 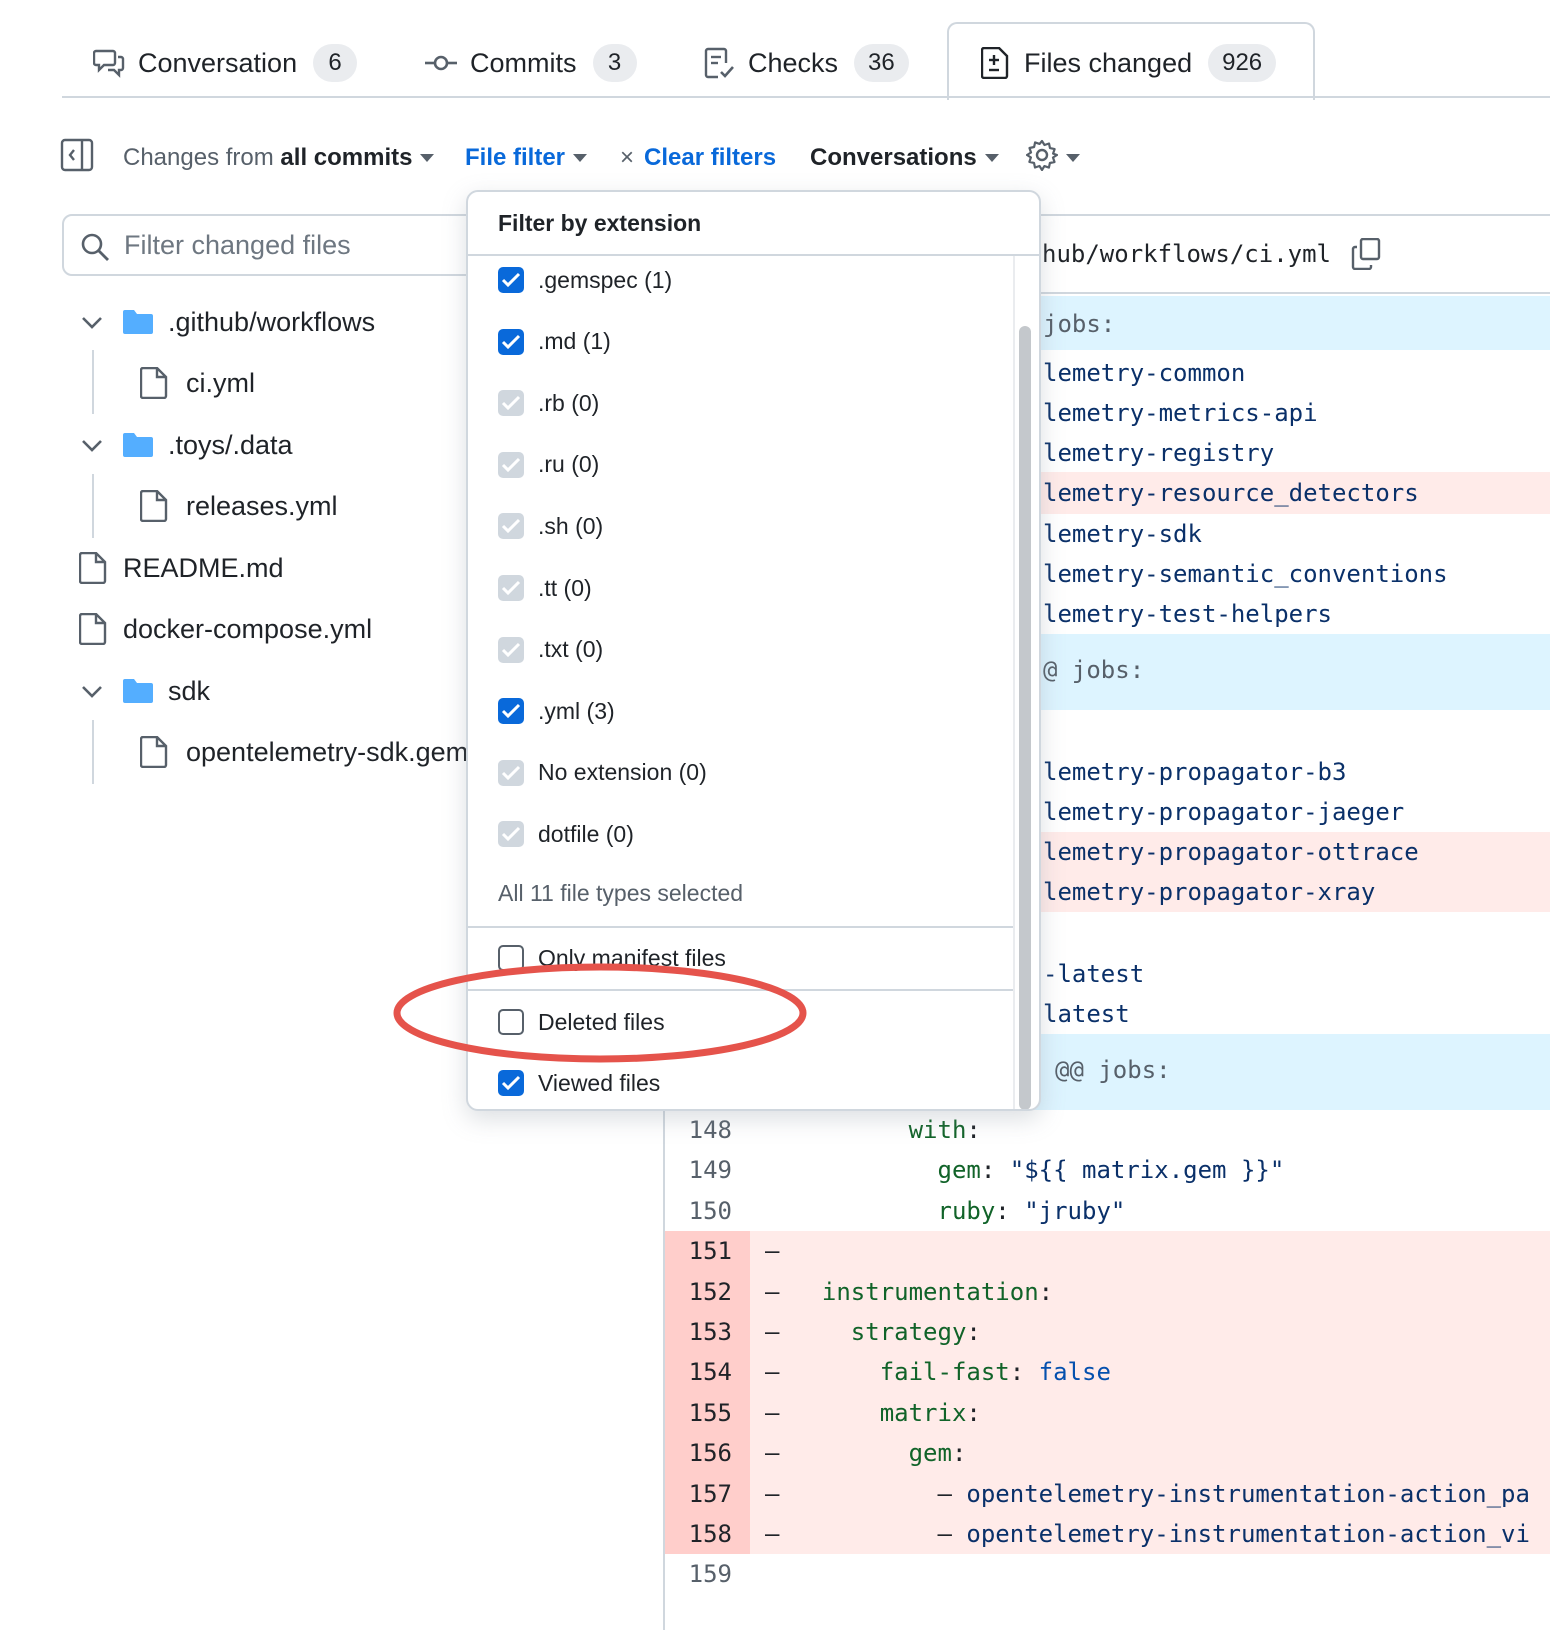 I want to click on tree-file-ci-yml: ci.yml, so click(x=197, y=383).